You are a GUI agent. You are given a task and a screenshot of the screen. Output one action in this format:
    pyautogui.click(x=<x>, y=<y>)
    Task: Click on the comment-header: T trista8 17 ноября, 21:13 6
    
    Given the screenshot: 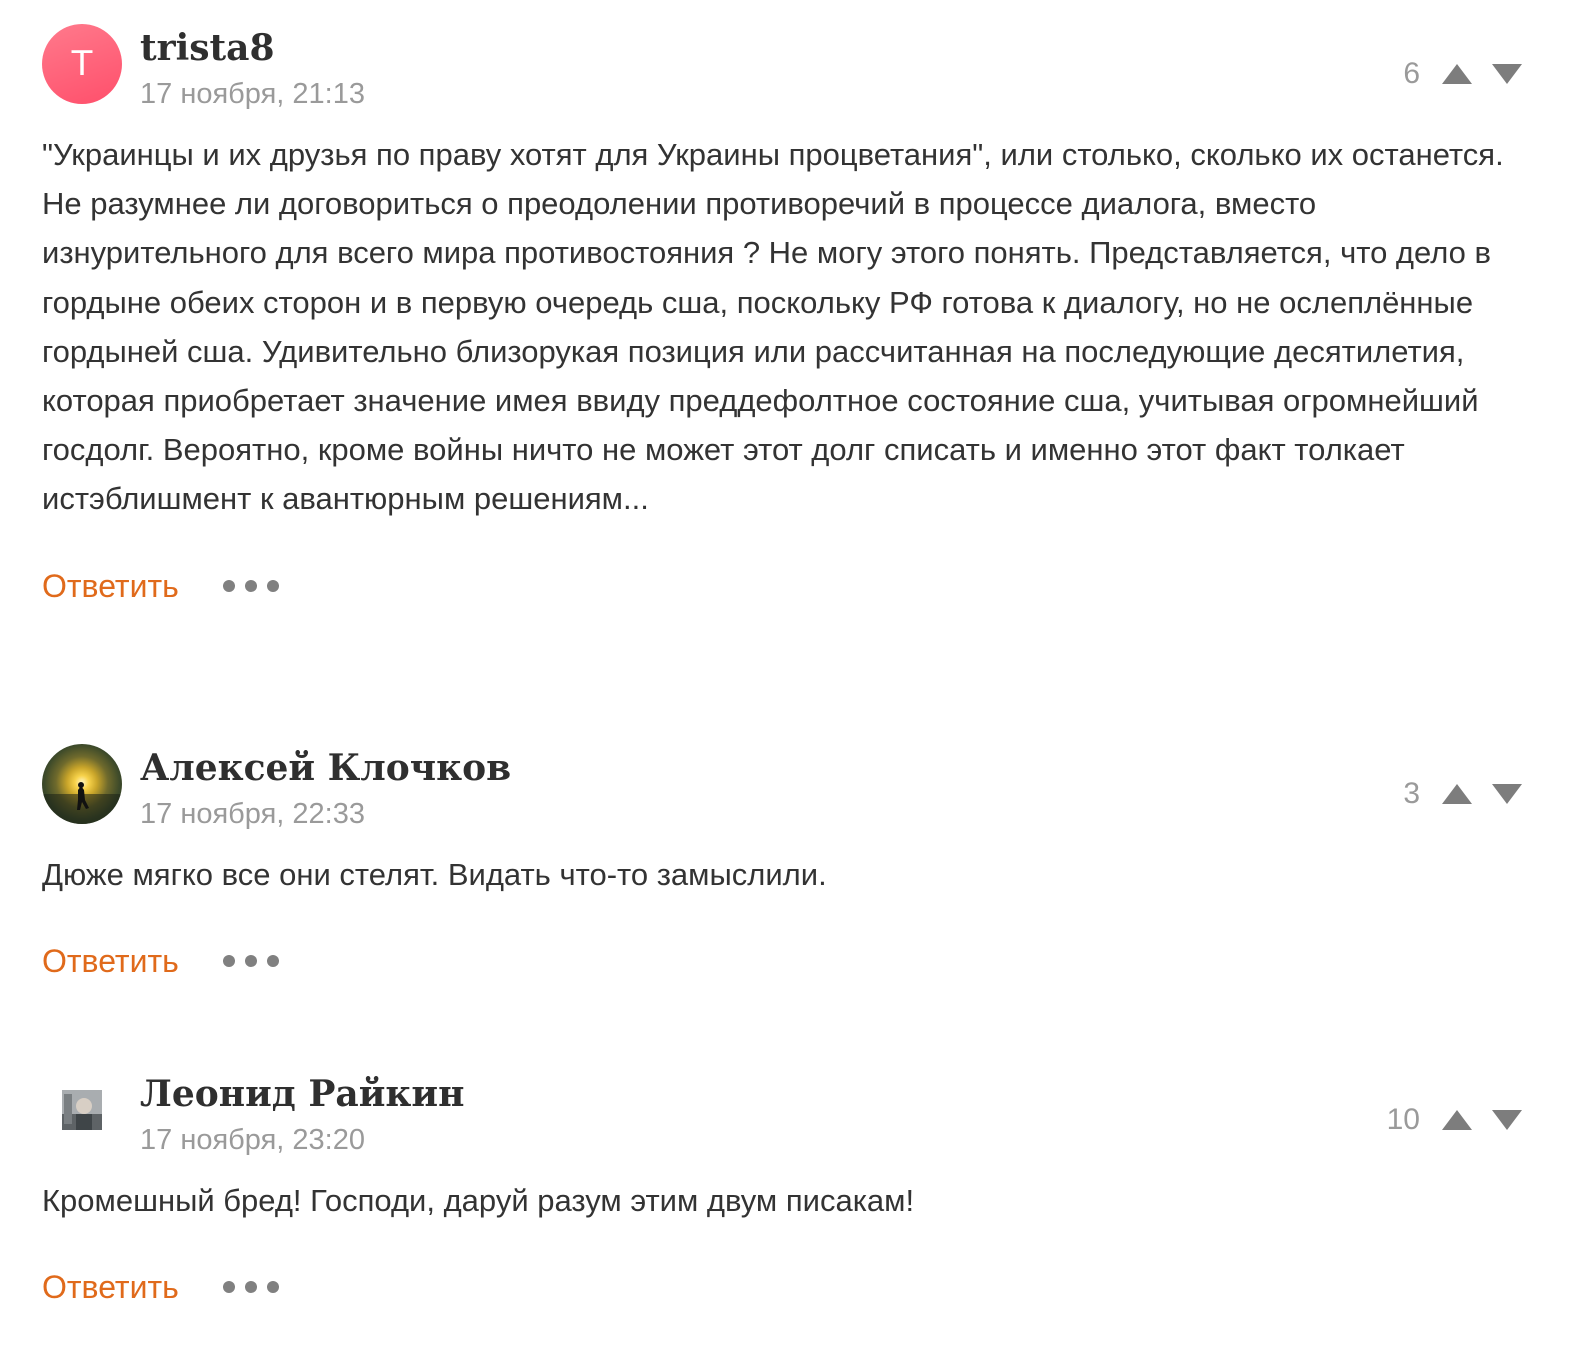 What is the action you would take?
    pyautogui.click(x=782, y=72)
    